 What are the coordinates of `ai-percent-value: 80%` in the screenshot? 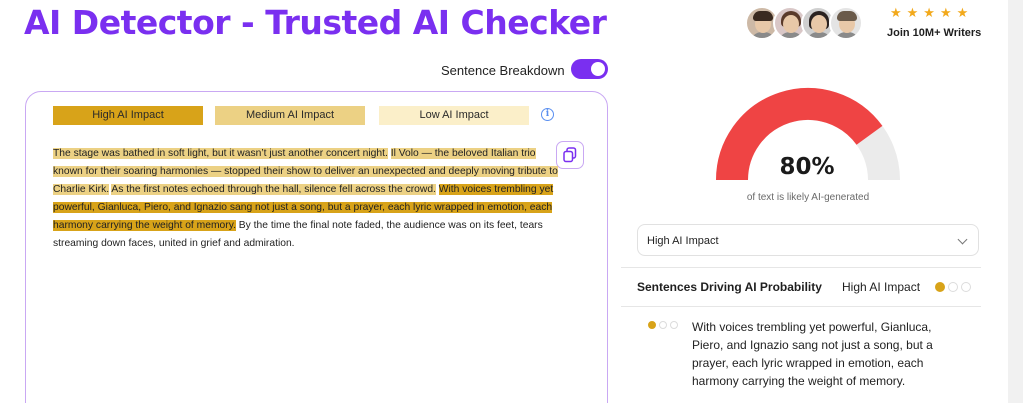 It's located at (807, 167).